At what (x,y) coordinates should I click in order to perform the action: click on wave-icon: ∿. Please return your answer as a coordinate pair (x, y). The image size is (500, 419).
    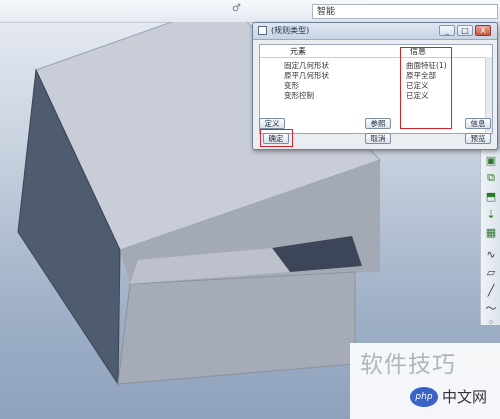
    Looking at the image, I should click on (491, 254).